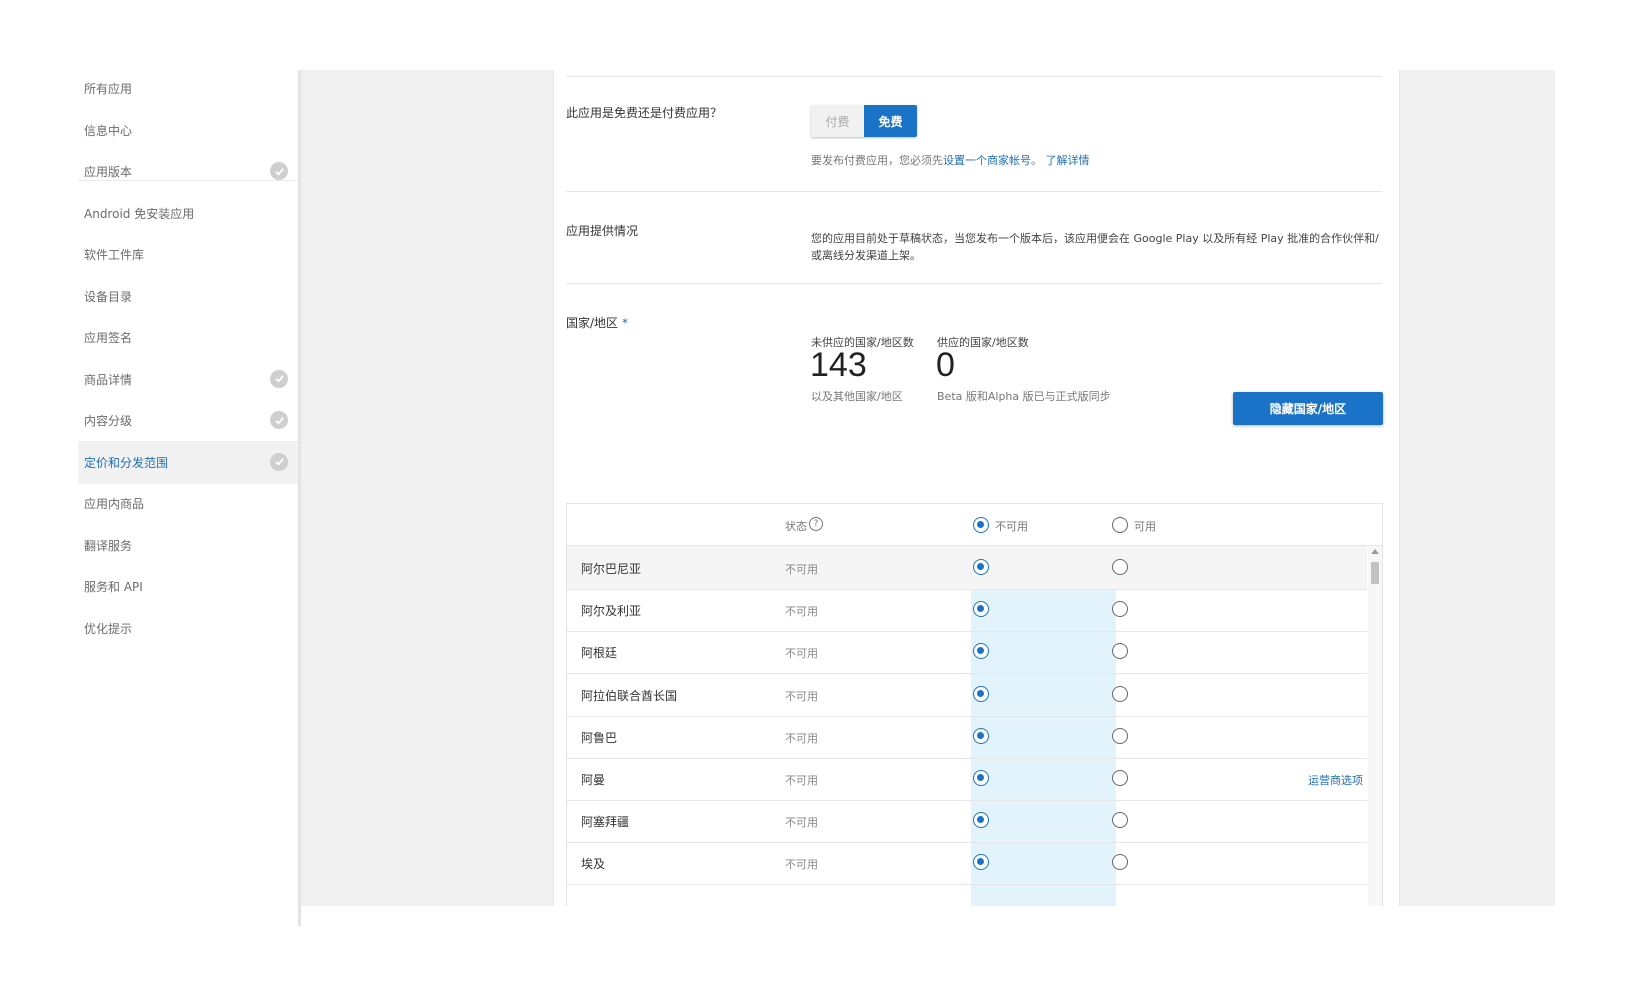  I want to click on background-gutter-right, so click(1477, 488).